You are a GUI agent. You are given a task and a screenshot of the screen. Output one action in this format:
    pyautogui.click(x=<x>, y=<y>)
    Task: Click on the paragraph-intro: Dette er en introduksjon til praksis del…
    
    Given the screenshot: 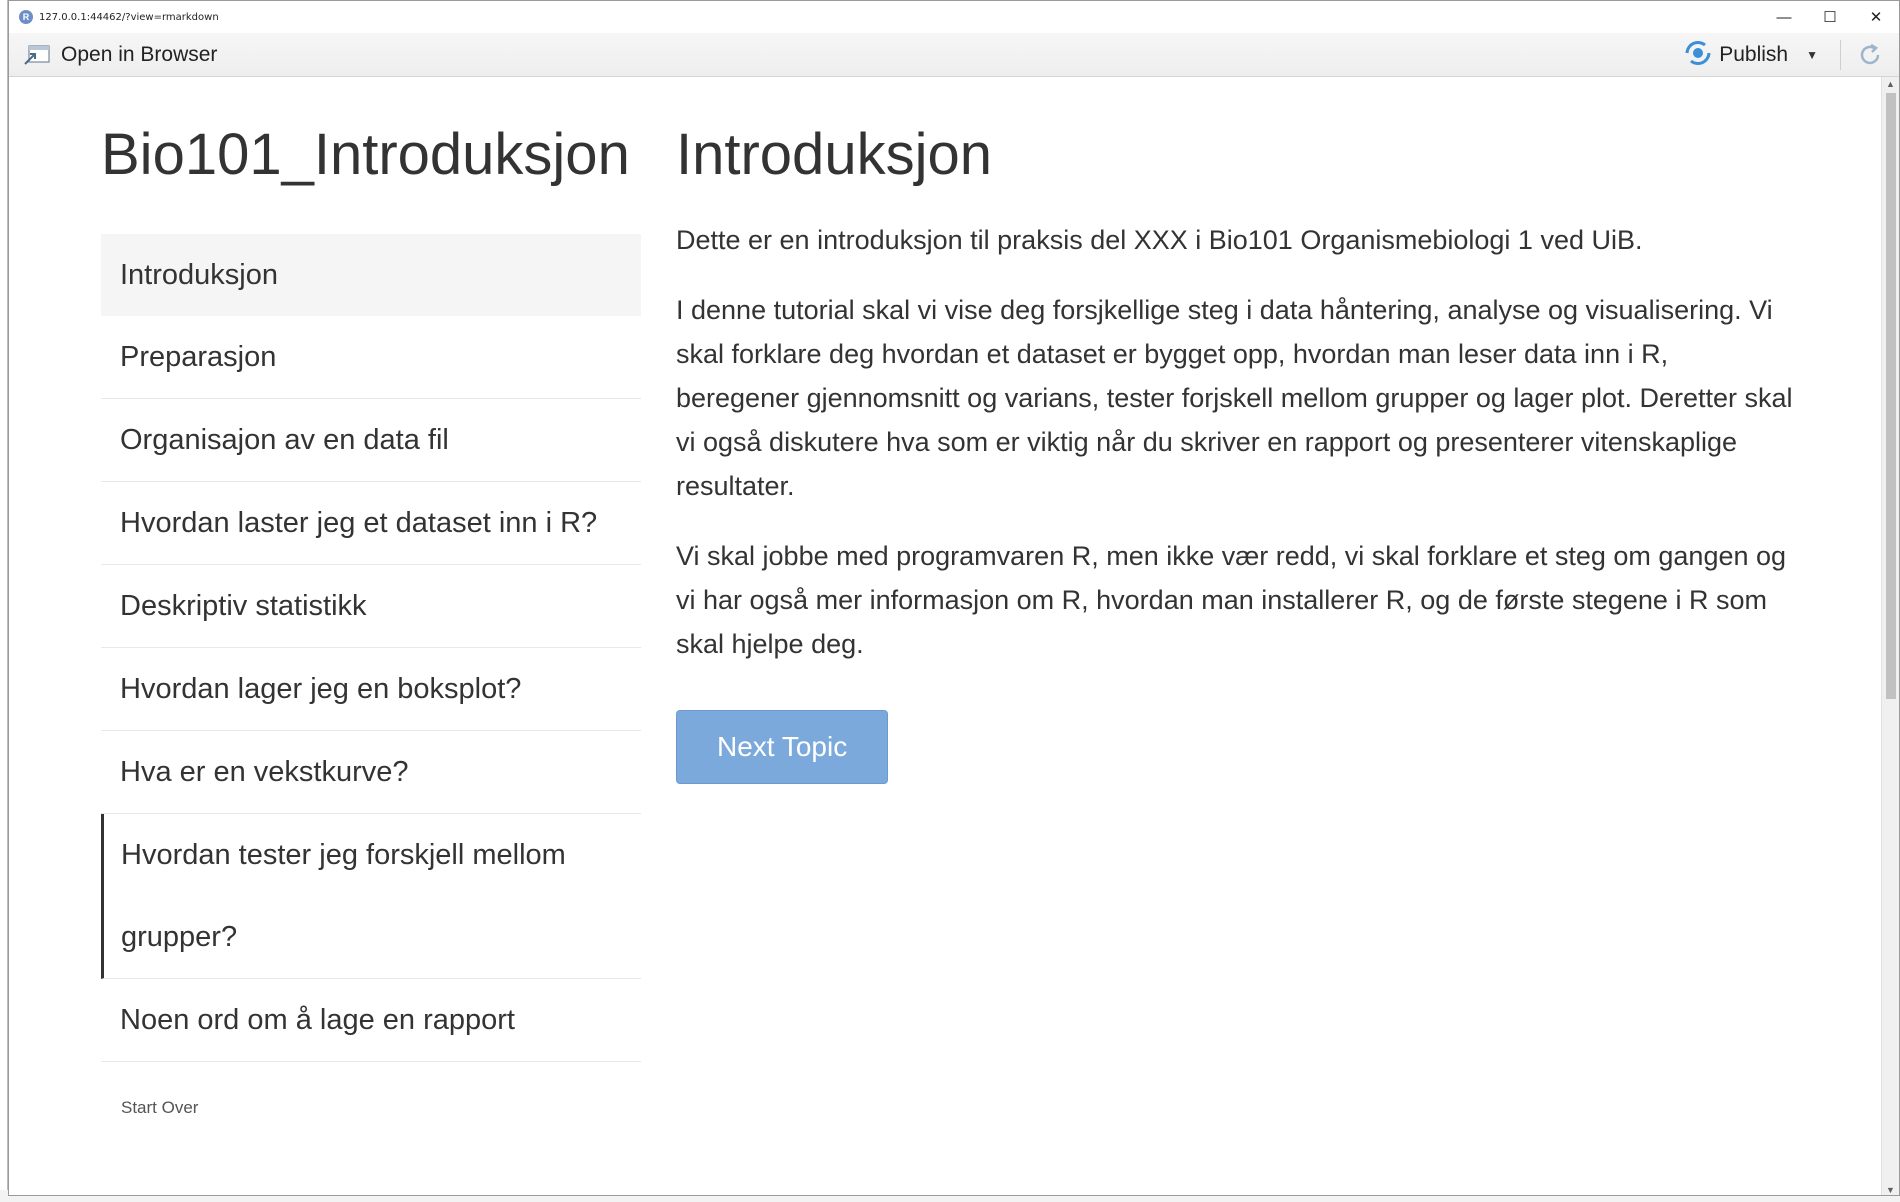 What is the action you would take?
    pyautogui.click(x=1159, y=240)
    